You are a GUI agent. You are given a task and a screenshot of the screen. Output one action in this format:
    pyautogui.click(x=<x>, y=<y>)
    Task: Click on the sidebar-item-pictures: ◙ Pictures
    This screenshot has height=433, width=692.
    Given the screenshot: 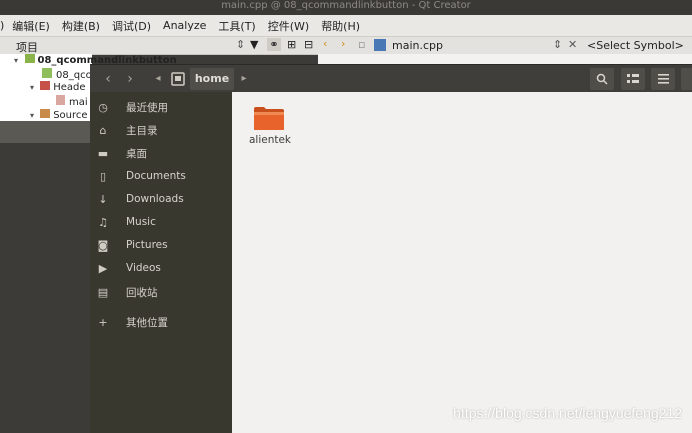 What is the action you would take?
    pyautogui.click(x=161, y=245)
    